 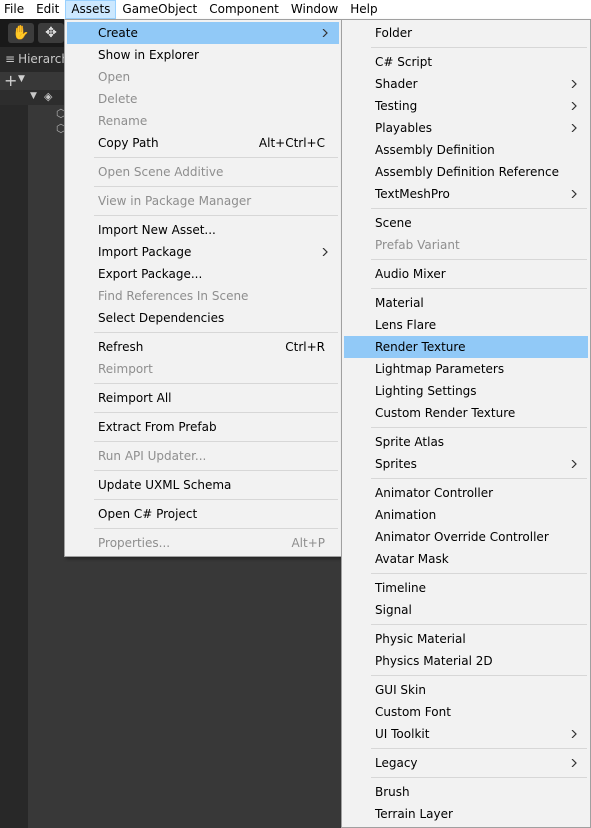 I want to click on menu-item-refresh: Refresh Ctrl+R, so click(x=203, y=347).